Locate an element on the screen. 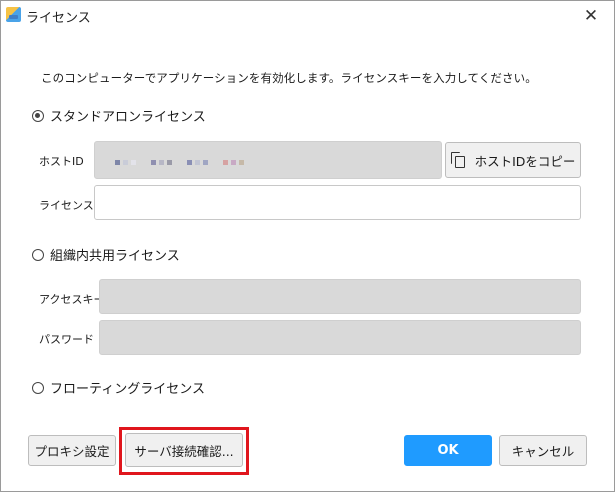  title-bar: ライセンス ✕ is located at coordinates (307, 16).